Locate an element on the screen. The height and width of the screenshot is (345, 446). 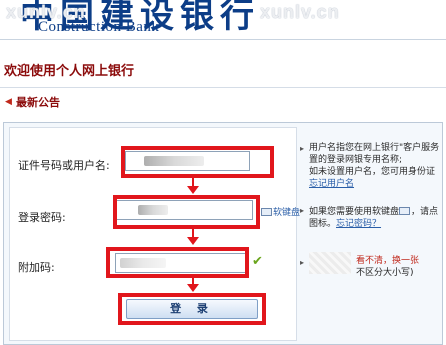
username-input is located at coordinates (187, 161).